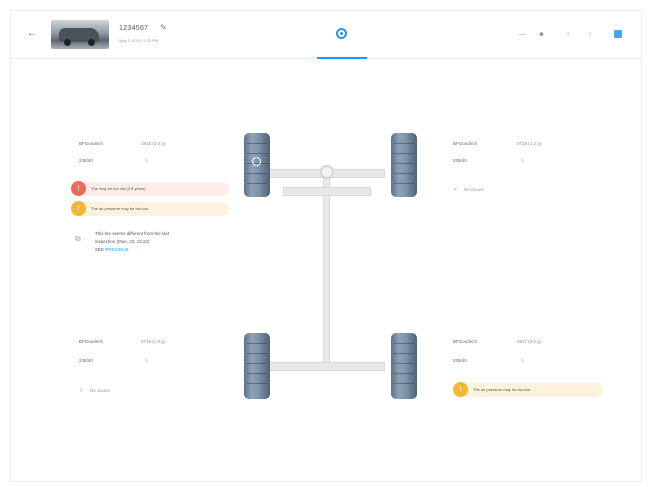 The width and height of the screenshot is (652, 487). Describe the element at coordinates (86, 160) in the screenshot. I see `front-left-size: 235/40` at that location.